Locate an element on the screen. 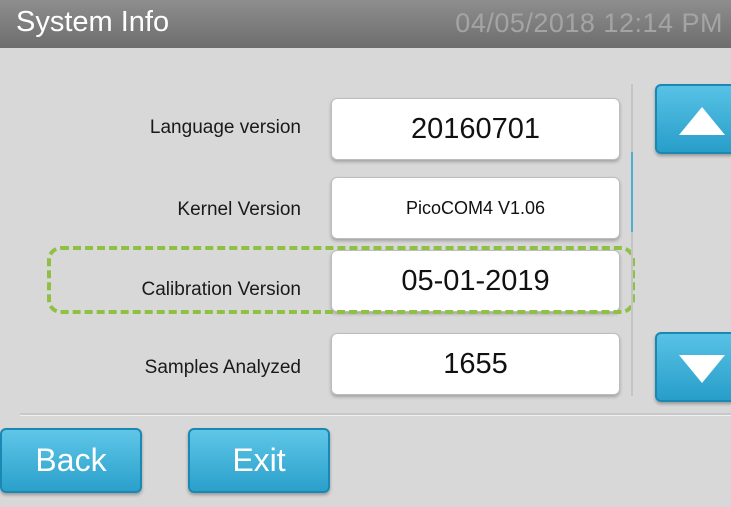  triangle-up-icon is located at coordinates (702, 121).